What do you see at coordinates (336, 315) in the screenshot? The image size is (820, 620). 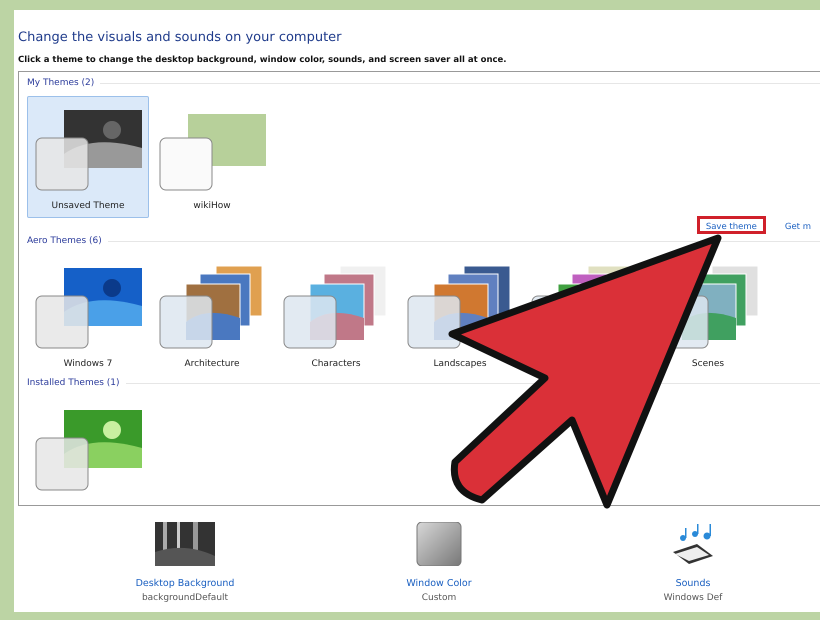 I see `theme-tile: Characters` at bounding box center [336, 315].